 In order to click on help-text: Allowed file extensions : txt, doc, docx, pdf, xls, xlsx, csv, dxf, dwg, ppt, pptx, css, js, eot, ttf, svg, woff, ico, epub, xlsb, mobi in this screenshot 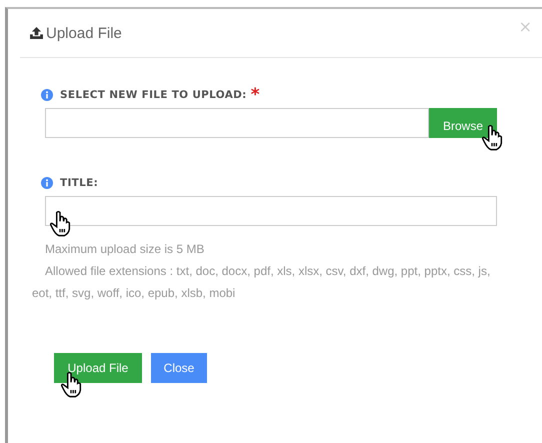, I will do `click(262, 282)`.